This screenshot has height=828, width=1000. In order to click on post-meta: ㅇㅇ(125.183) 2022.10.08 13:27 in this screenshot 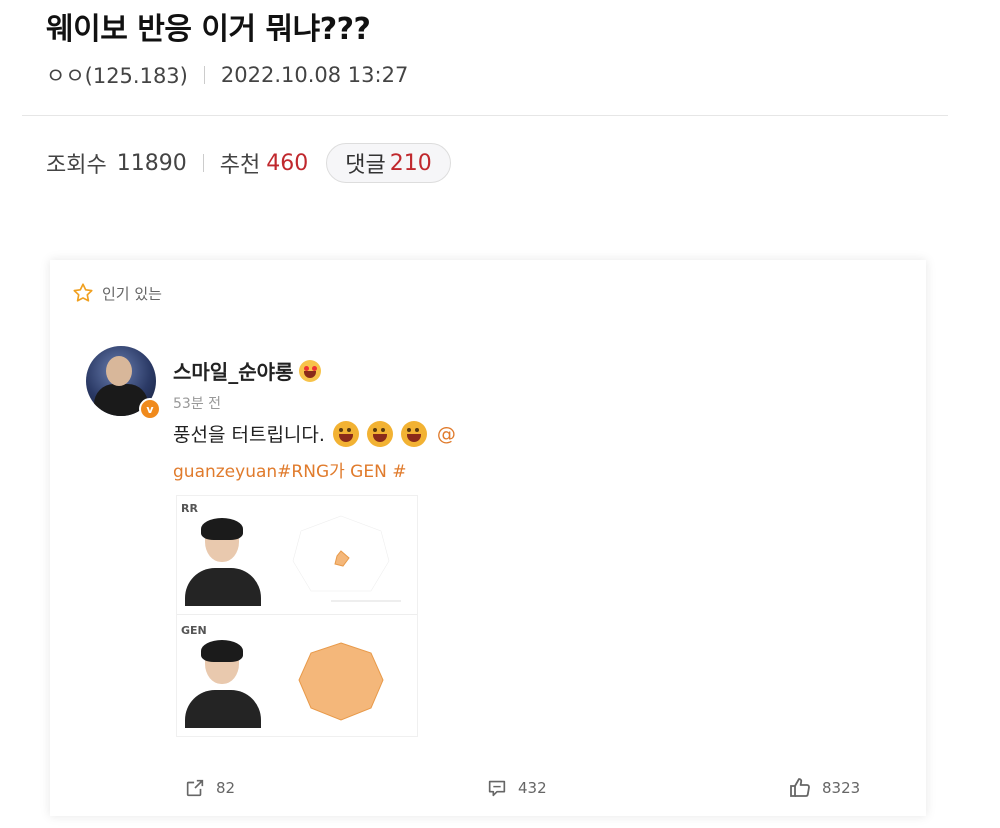, I will do `click(227, 75)`.